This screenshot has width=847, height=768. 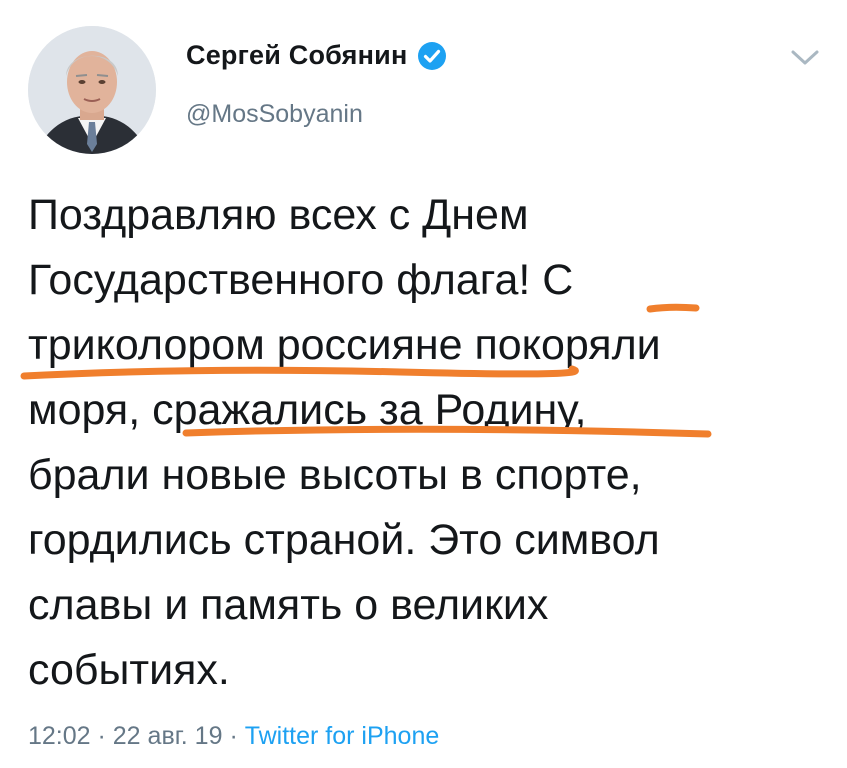 What do you see at coordinates (278, 215) in the screenshot?
I see `tweet-line: Поздравляю всех с Днем` at bounding box center [278, 215].